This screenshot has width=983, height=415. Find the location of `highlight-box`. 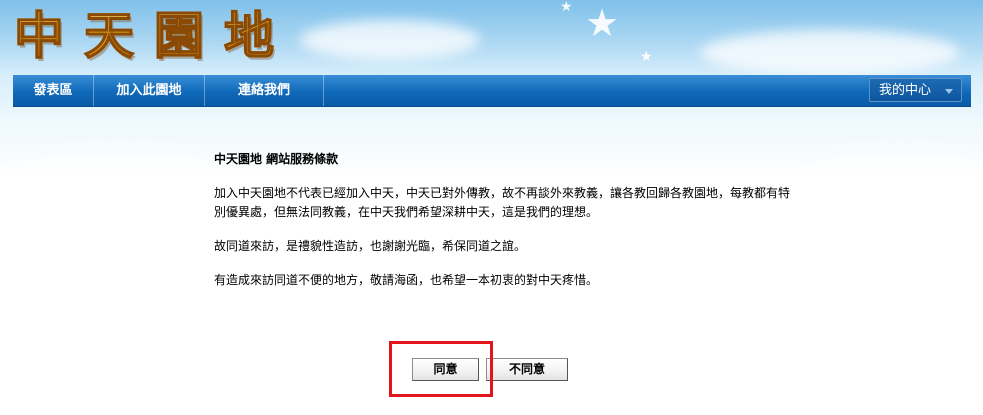

highlight-box is located at coordinates (441, 369).